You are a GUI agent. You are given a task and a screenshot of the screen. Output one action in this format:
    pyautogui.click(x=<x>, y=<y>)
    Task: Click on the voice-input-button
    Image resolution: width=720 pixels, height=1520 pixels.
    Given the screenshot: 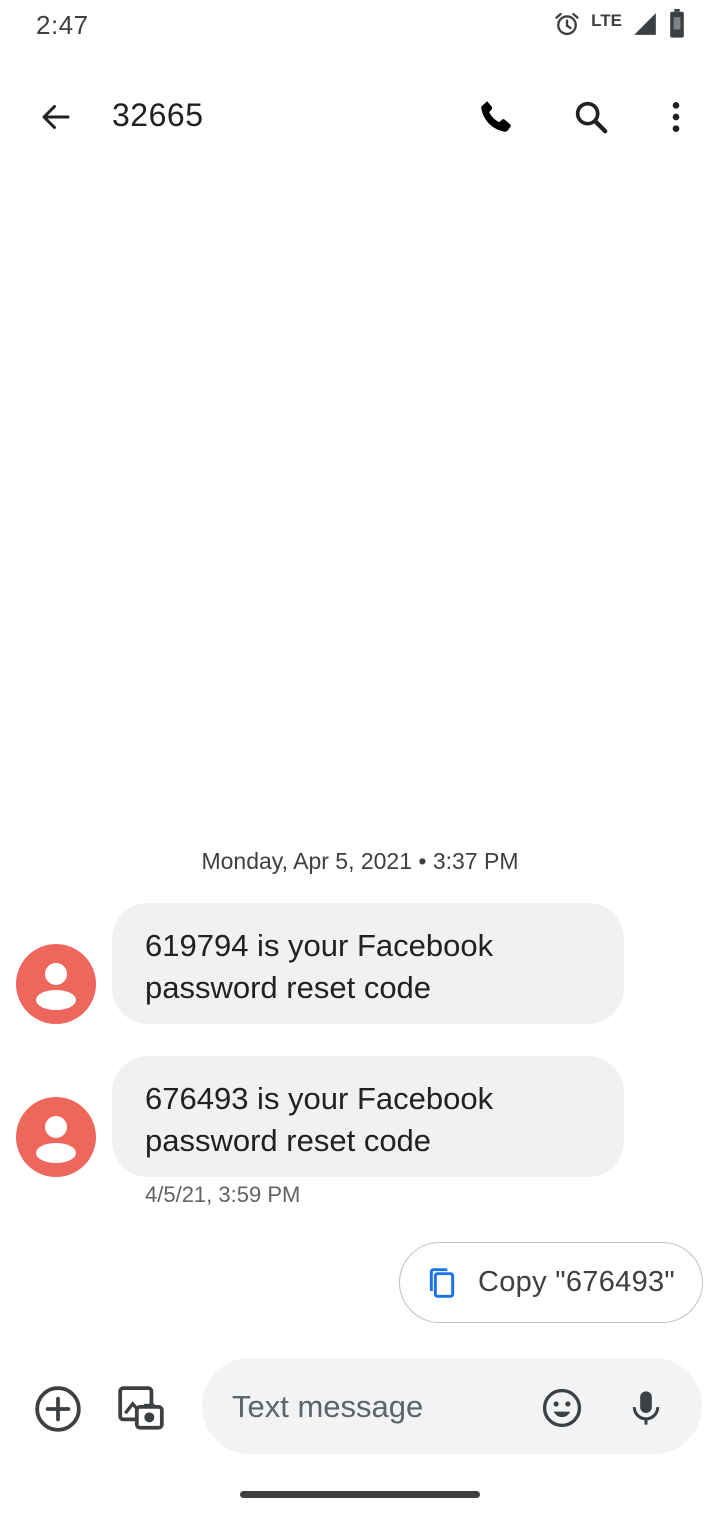 What is the action you would take?
    pyautogui.click(x=646, y=1408)
    